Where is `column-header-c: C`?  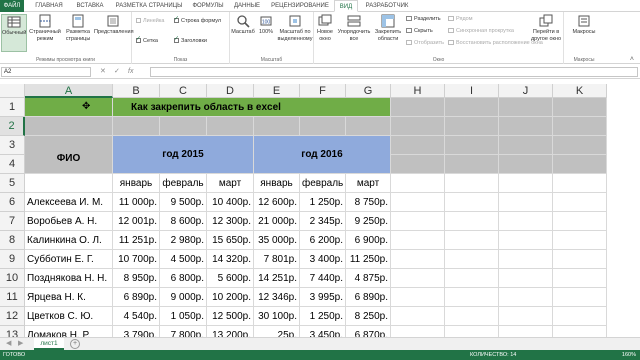 column-header-c: C is located at coordinates (183, 91).